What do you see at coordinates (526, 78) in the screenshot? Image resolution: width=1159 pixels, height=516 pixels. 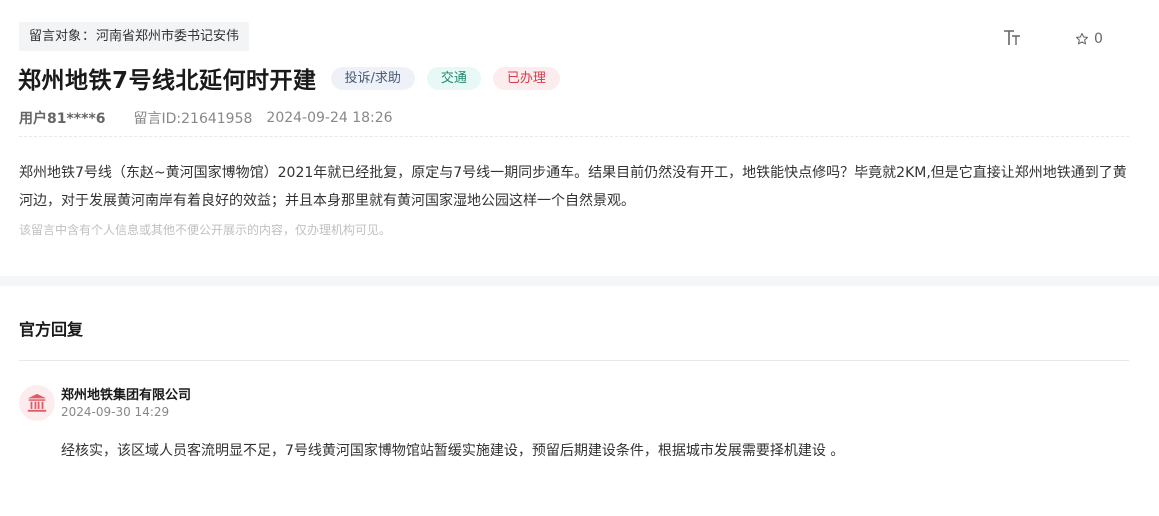 I see `status-badge: 已办理` at bounding box center [526, 78].